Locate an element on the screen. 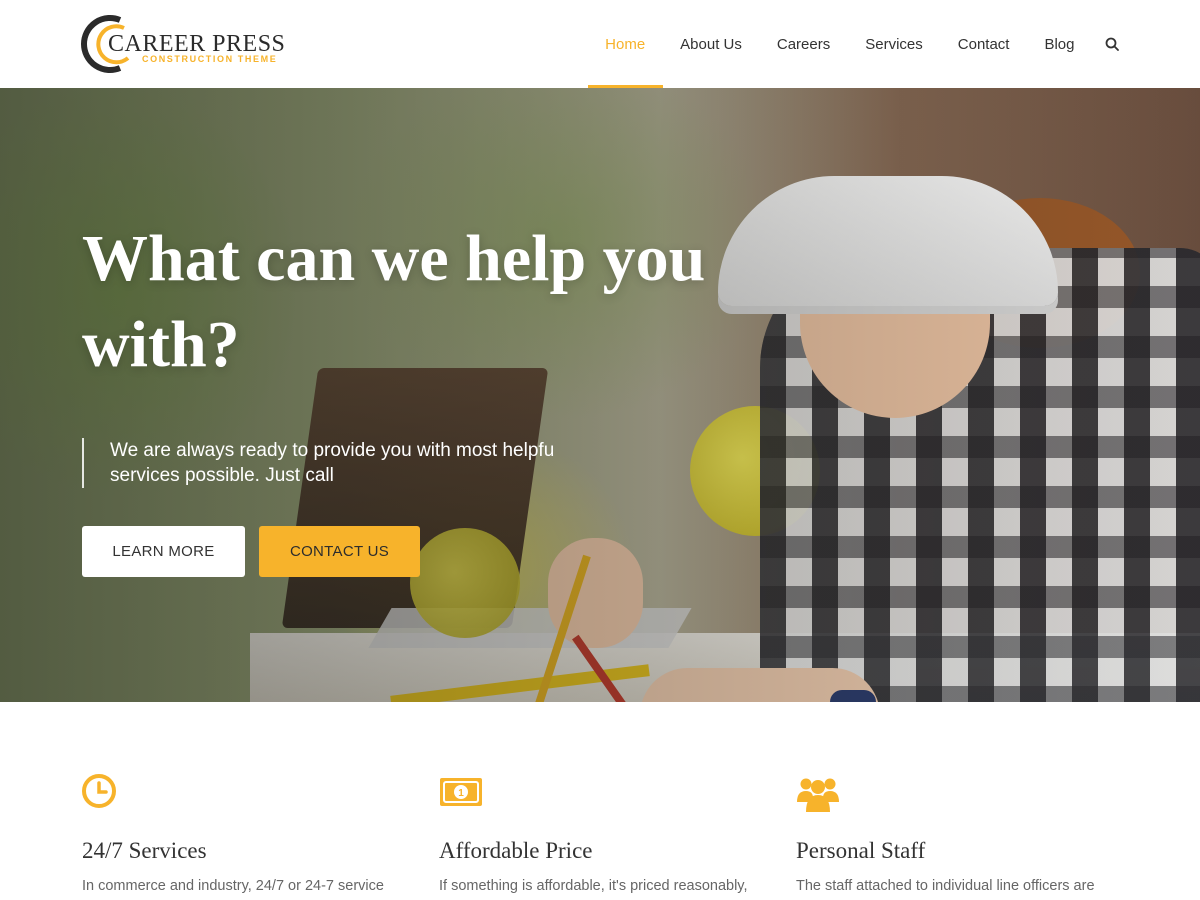  contact-us-button: CONTACT US is located at coordinates (339, 551).